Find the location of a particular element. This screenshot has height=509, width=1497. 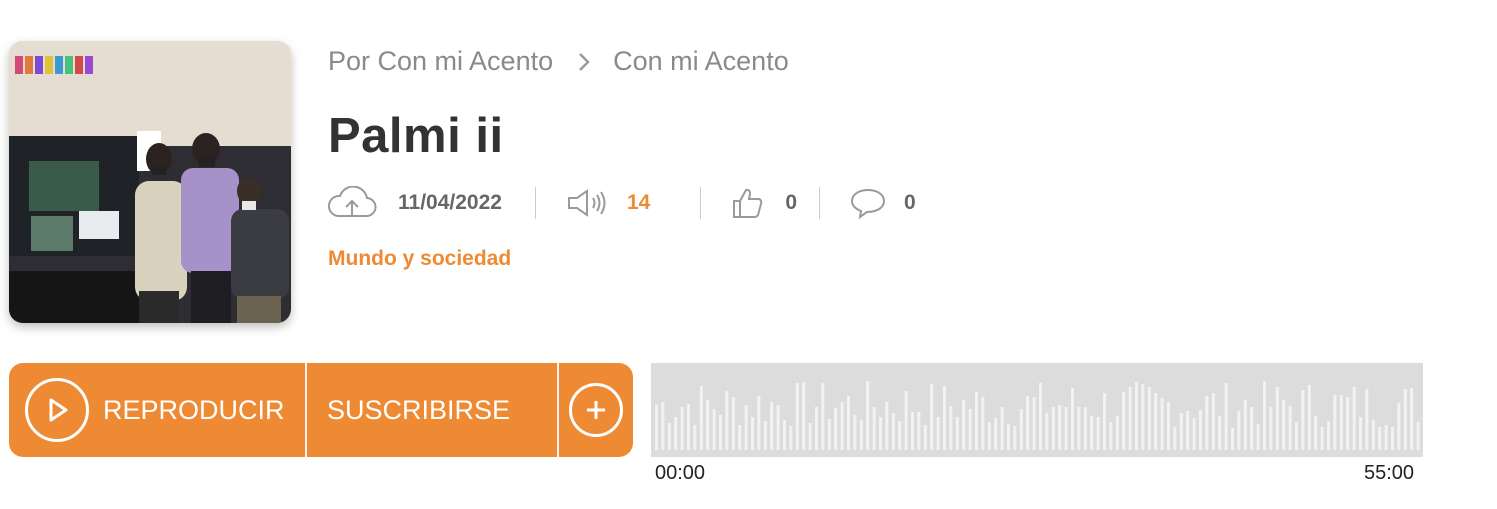

like-count: 0 is located at coordinates (791, 202).